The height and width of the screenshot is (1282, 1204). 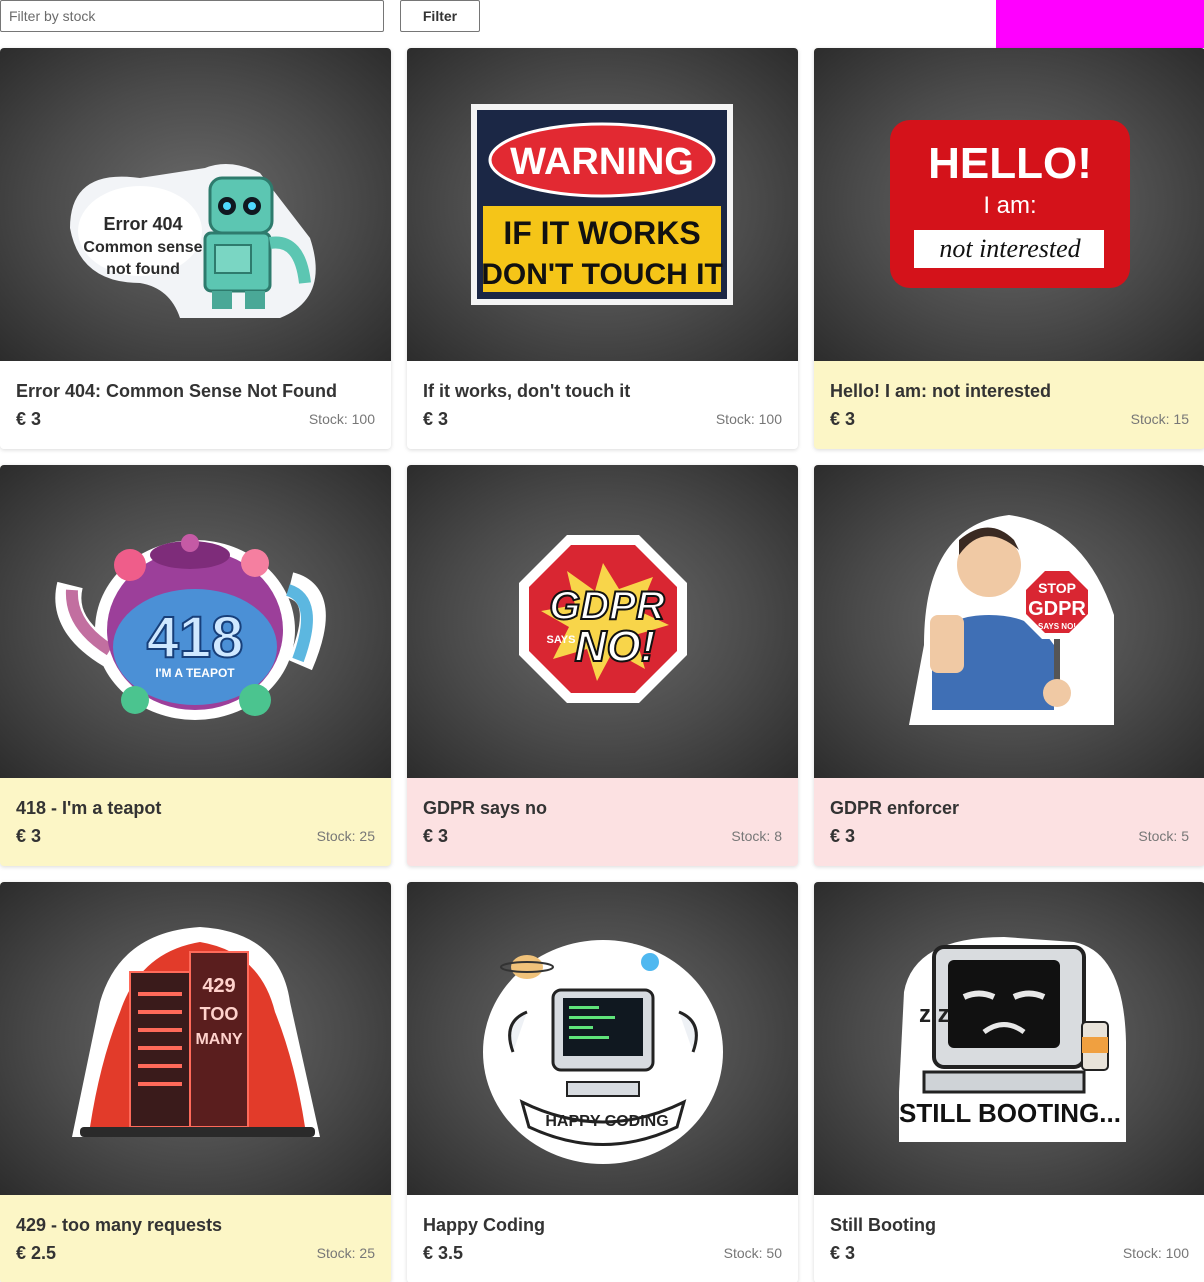 What do you see at coordinates (602, 24) in the screenshot?
I see `filter-bar: Filter` at bounding box center [602, 24].